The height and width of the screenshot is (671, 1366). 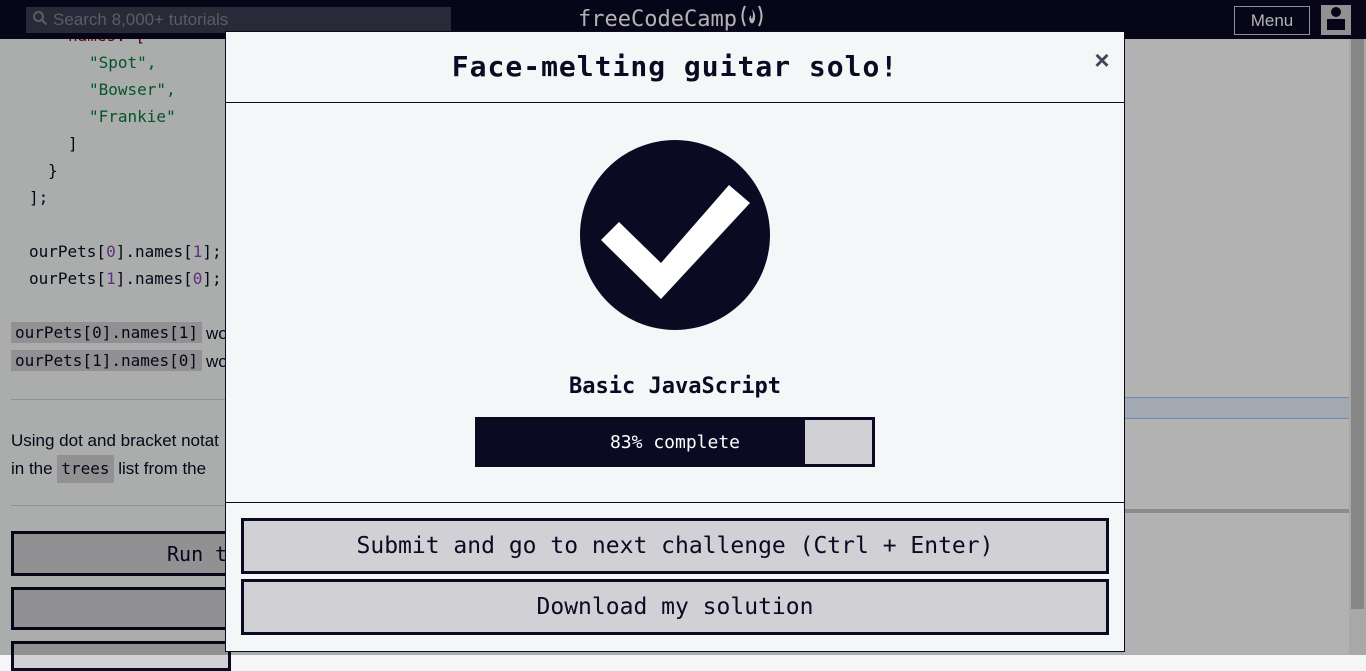 I want to click on modal-footer-divider, so click(x=675, y=502).